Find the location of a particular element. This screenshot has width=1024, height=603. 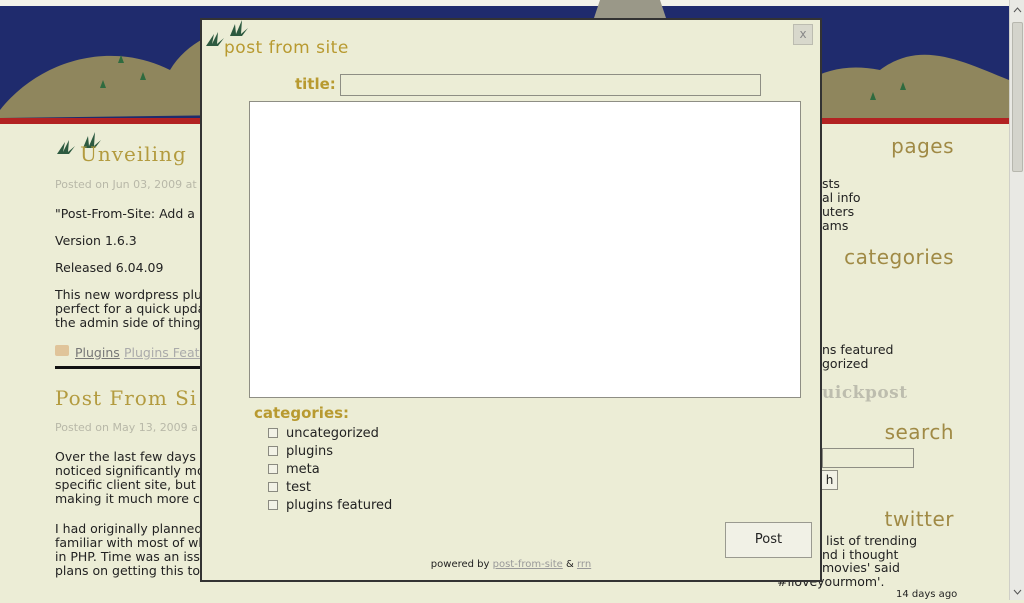

post-from-site-link: post-from-site is located at coordinates (528, 564).